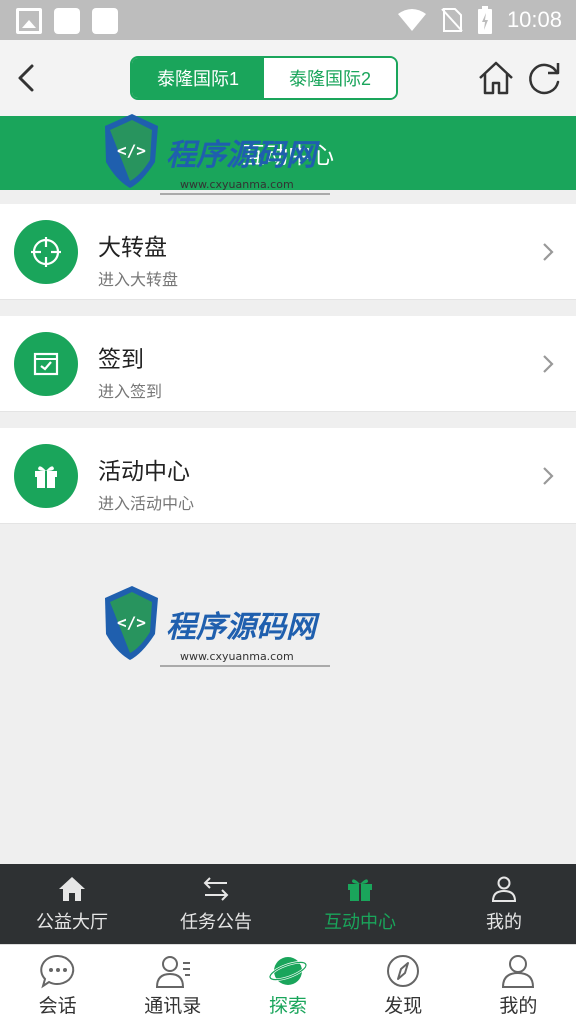  Describe the element at coordinates (411, 20) in the screenshot. I see `wifi-icon` at that location.